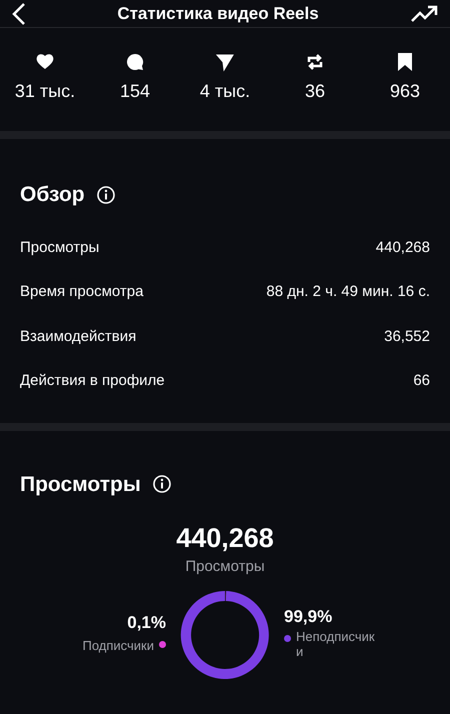 This screenshot has width=450, height=714. Describe the element at coordinates (315, 62) in the screenshot. I see `repost-icon` at that location.